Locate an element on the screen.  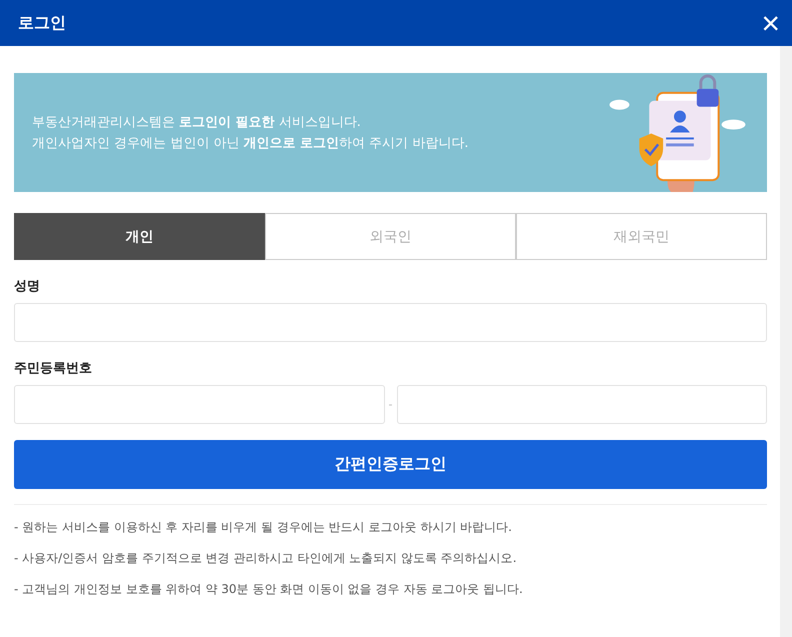
tab: 개인 is located at coordinates (139, 236).